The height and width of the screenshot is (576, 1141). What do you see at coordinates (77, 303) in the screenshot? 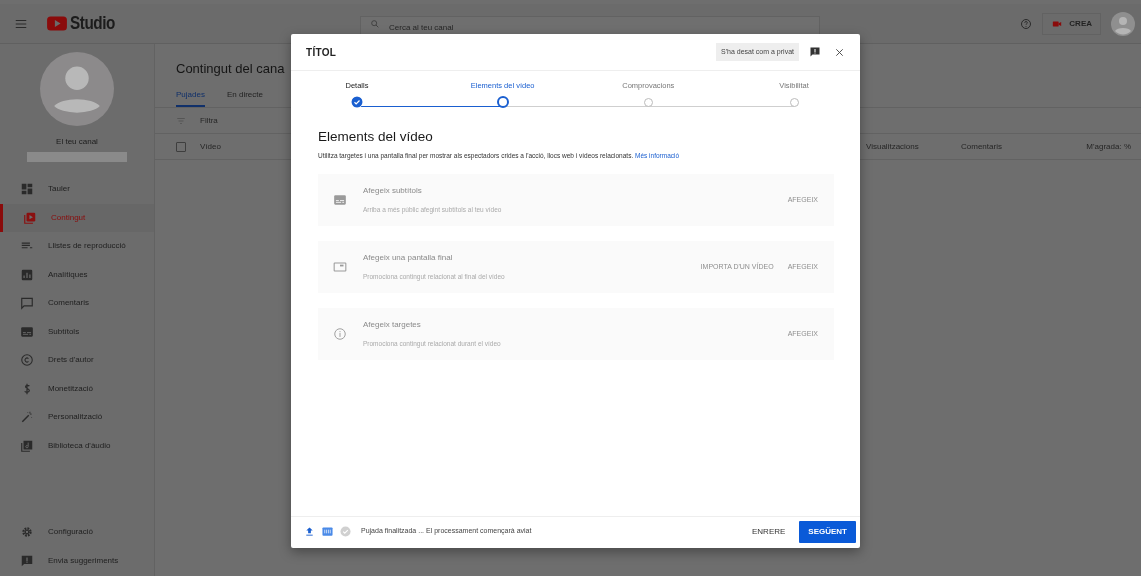
I see `sidebar-item: Comentaris` at bounding box center [77, 303].